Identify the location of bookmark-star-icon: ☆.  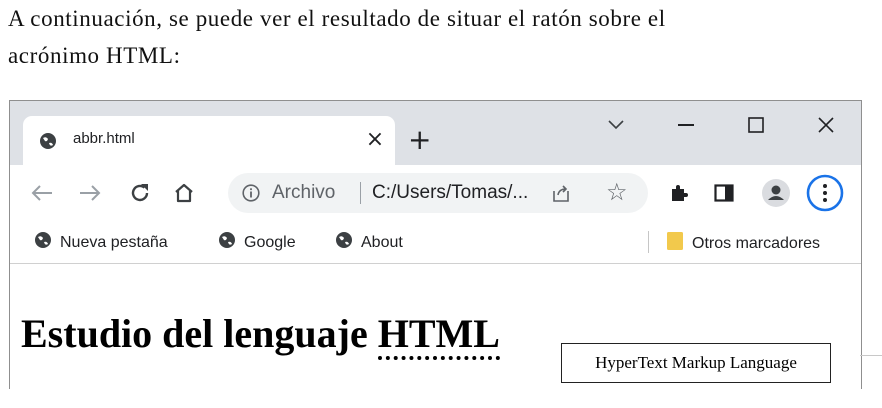
(617, 192).